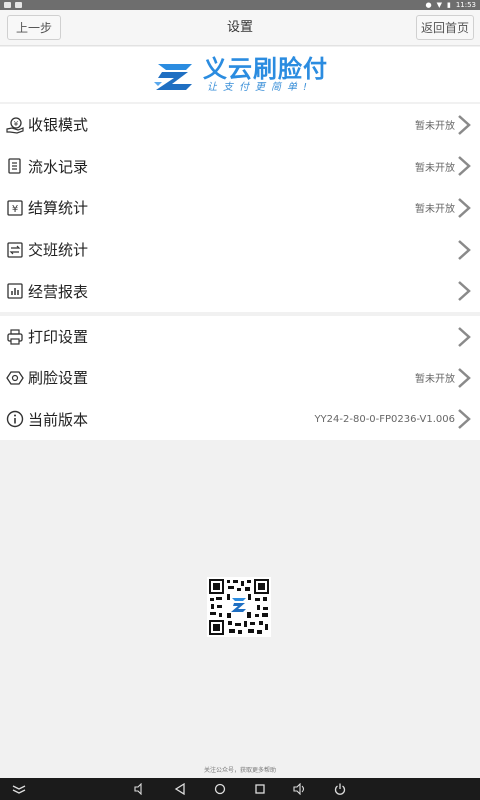 The height and width of the screenshot is (800, 480). What do you see at coordinates (34, 27) in the screenshot?
I see `back-button: 上一步` at bounding box center [34, 27].